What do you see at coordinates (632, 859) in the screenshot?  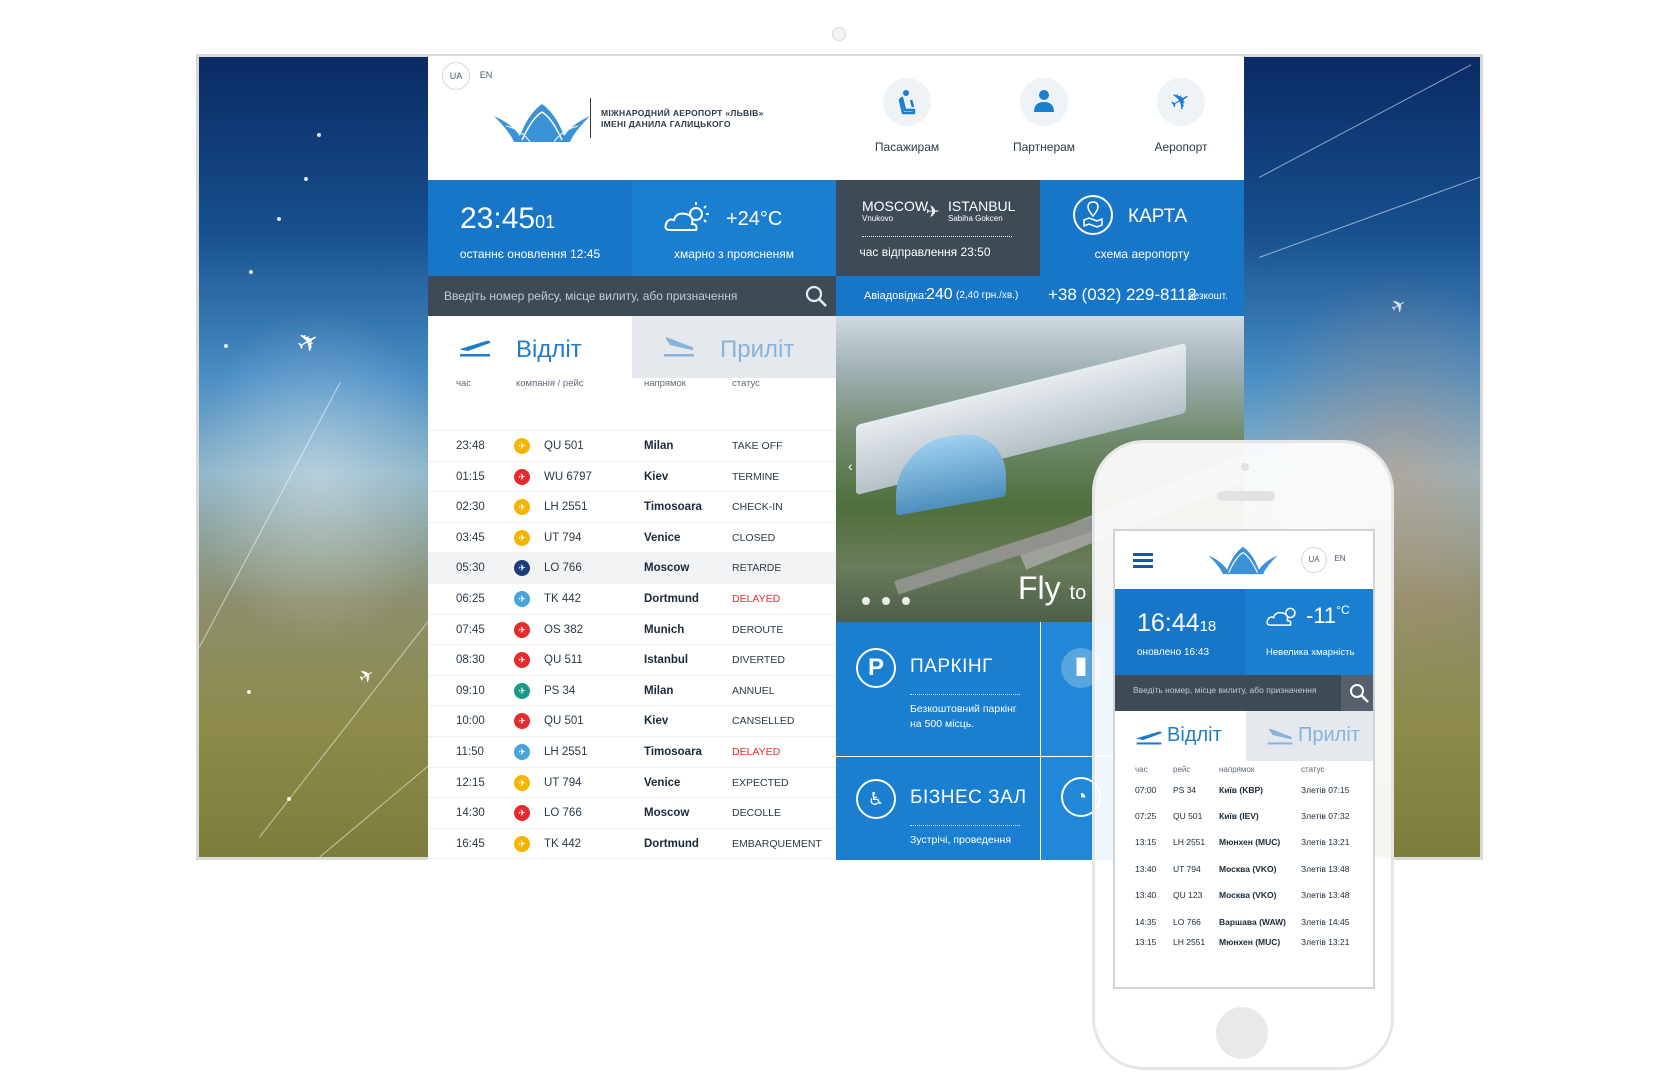 I see `flight-row: 18:15✈OS 382MunichBOARDING` at bounding box center [632, 859].